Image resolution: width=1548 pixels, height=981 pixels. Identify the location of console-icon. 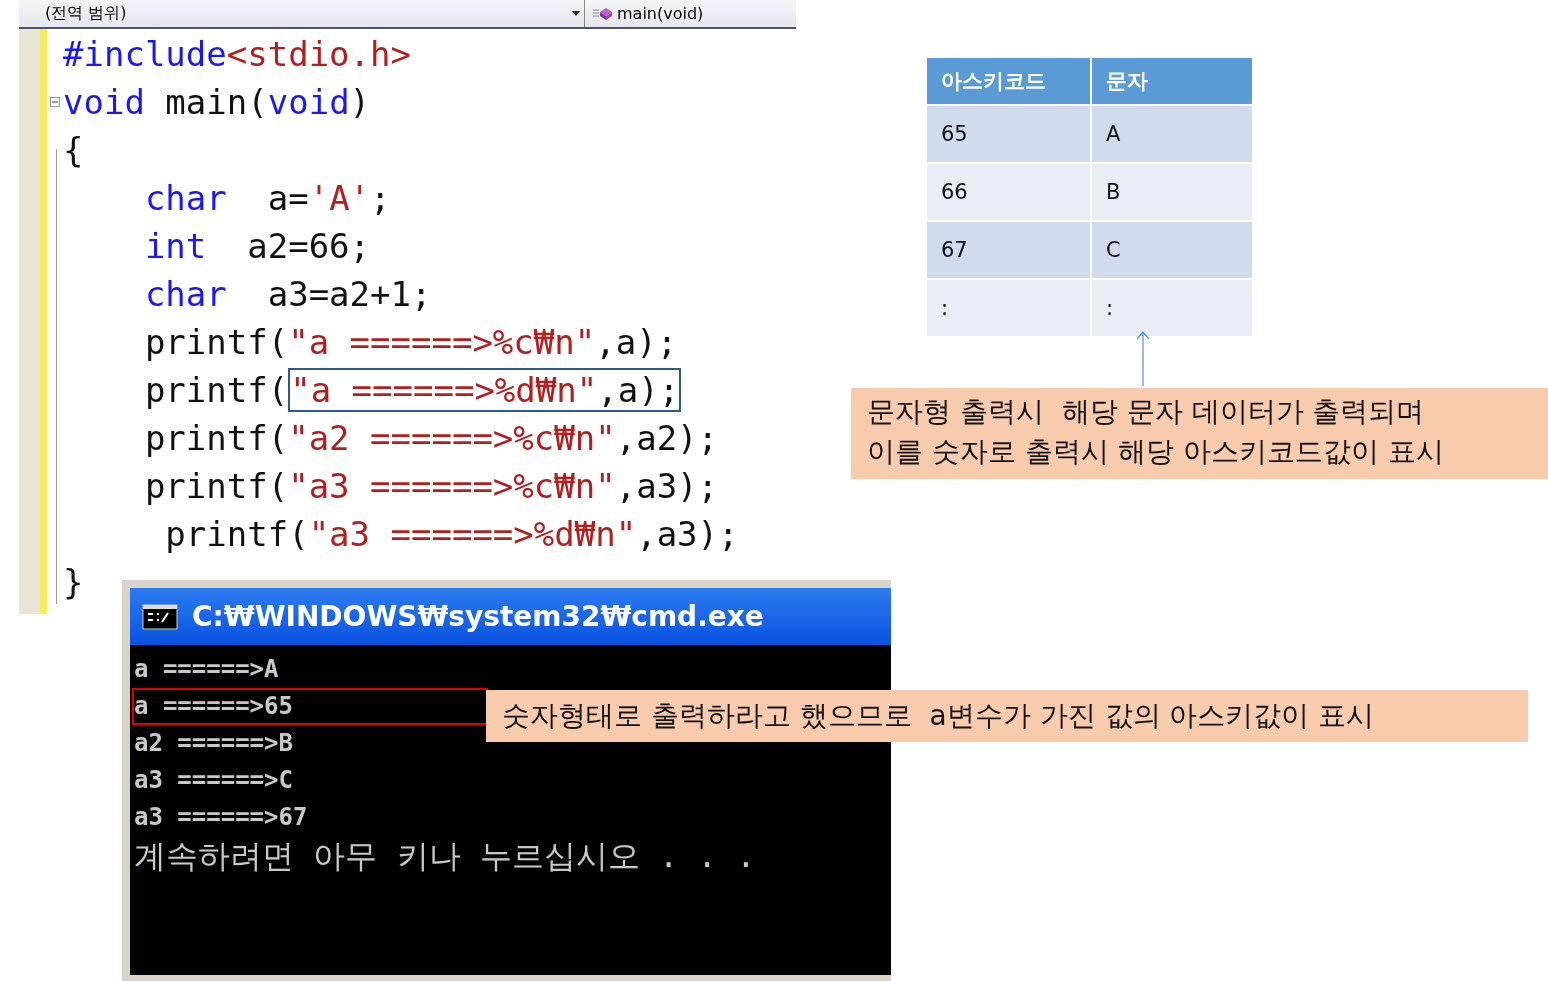
(160, 616).